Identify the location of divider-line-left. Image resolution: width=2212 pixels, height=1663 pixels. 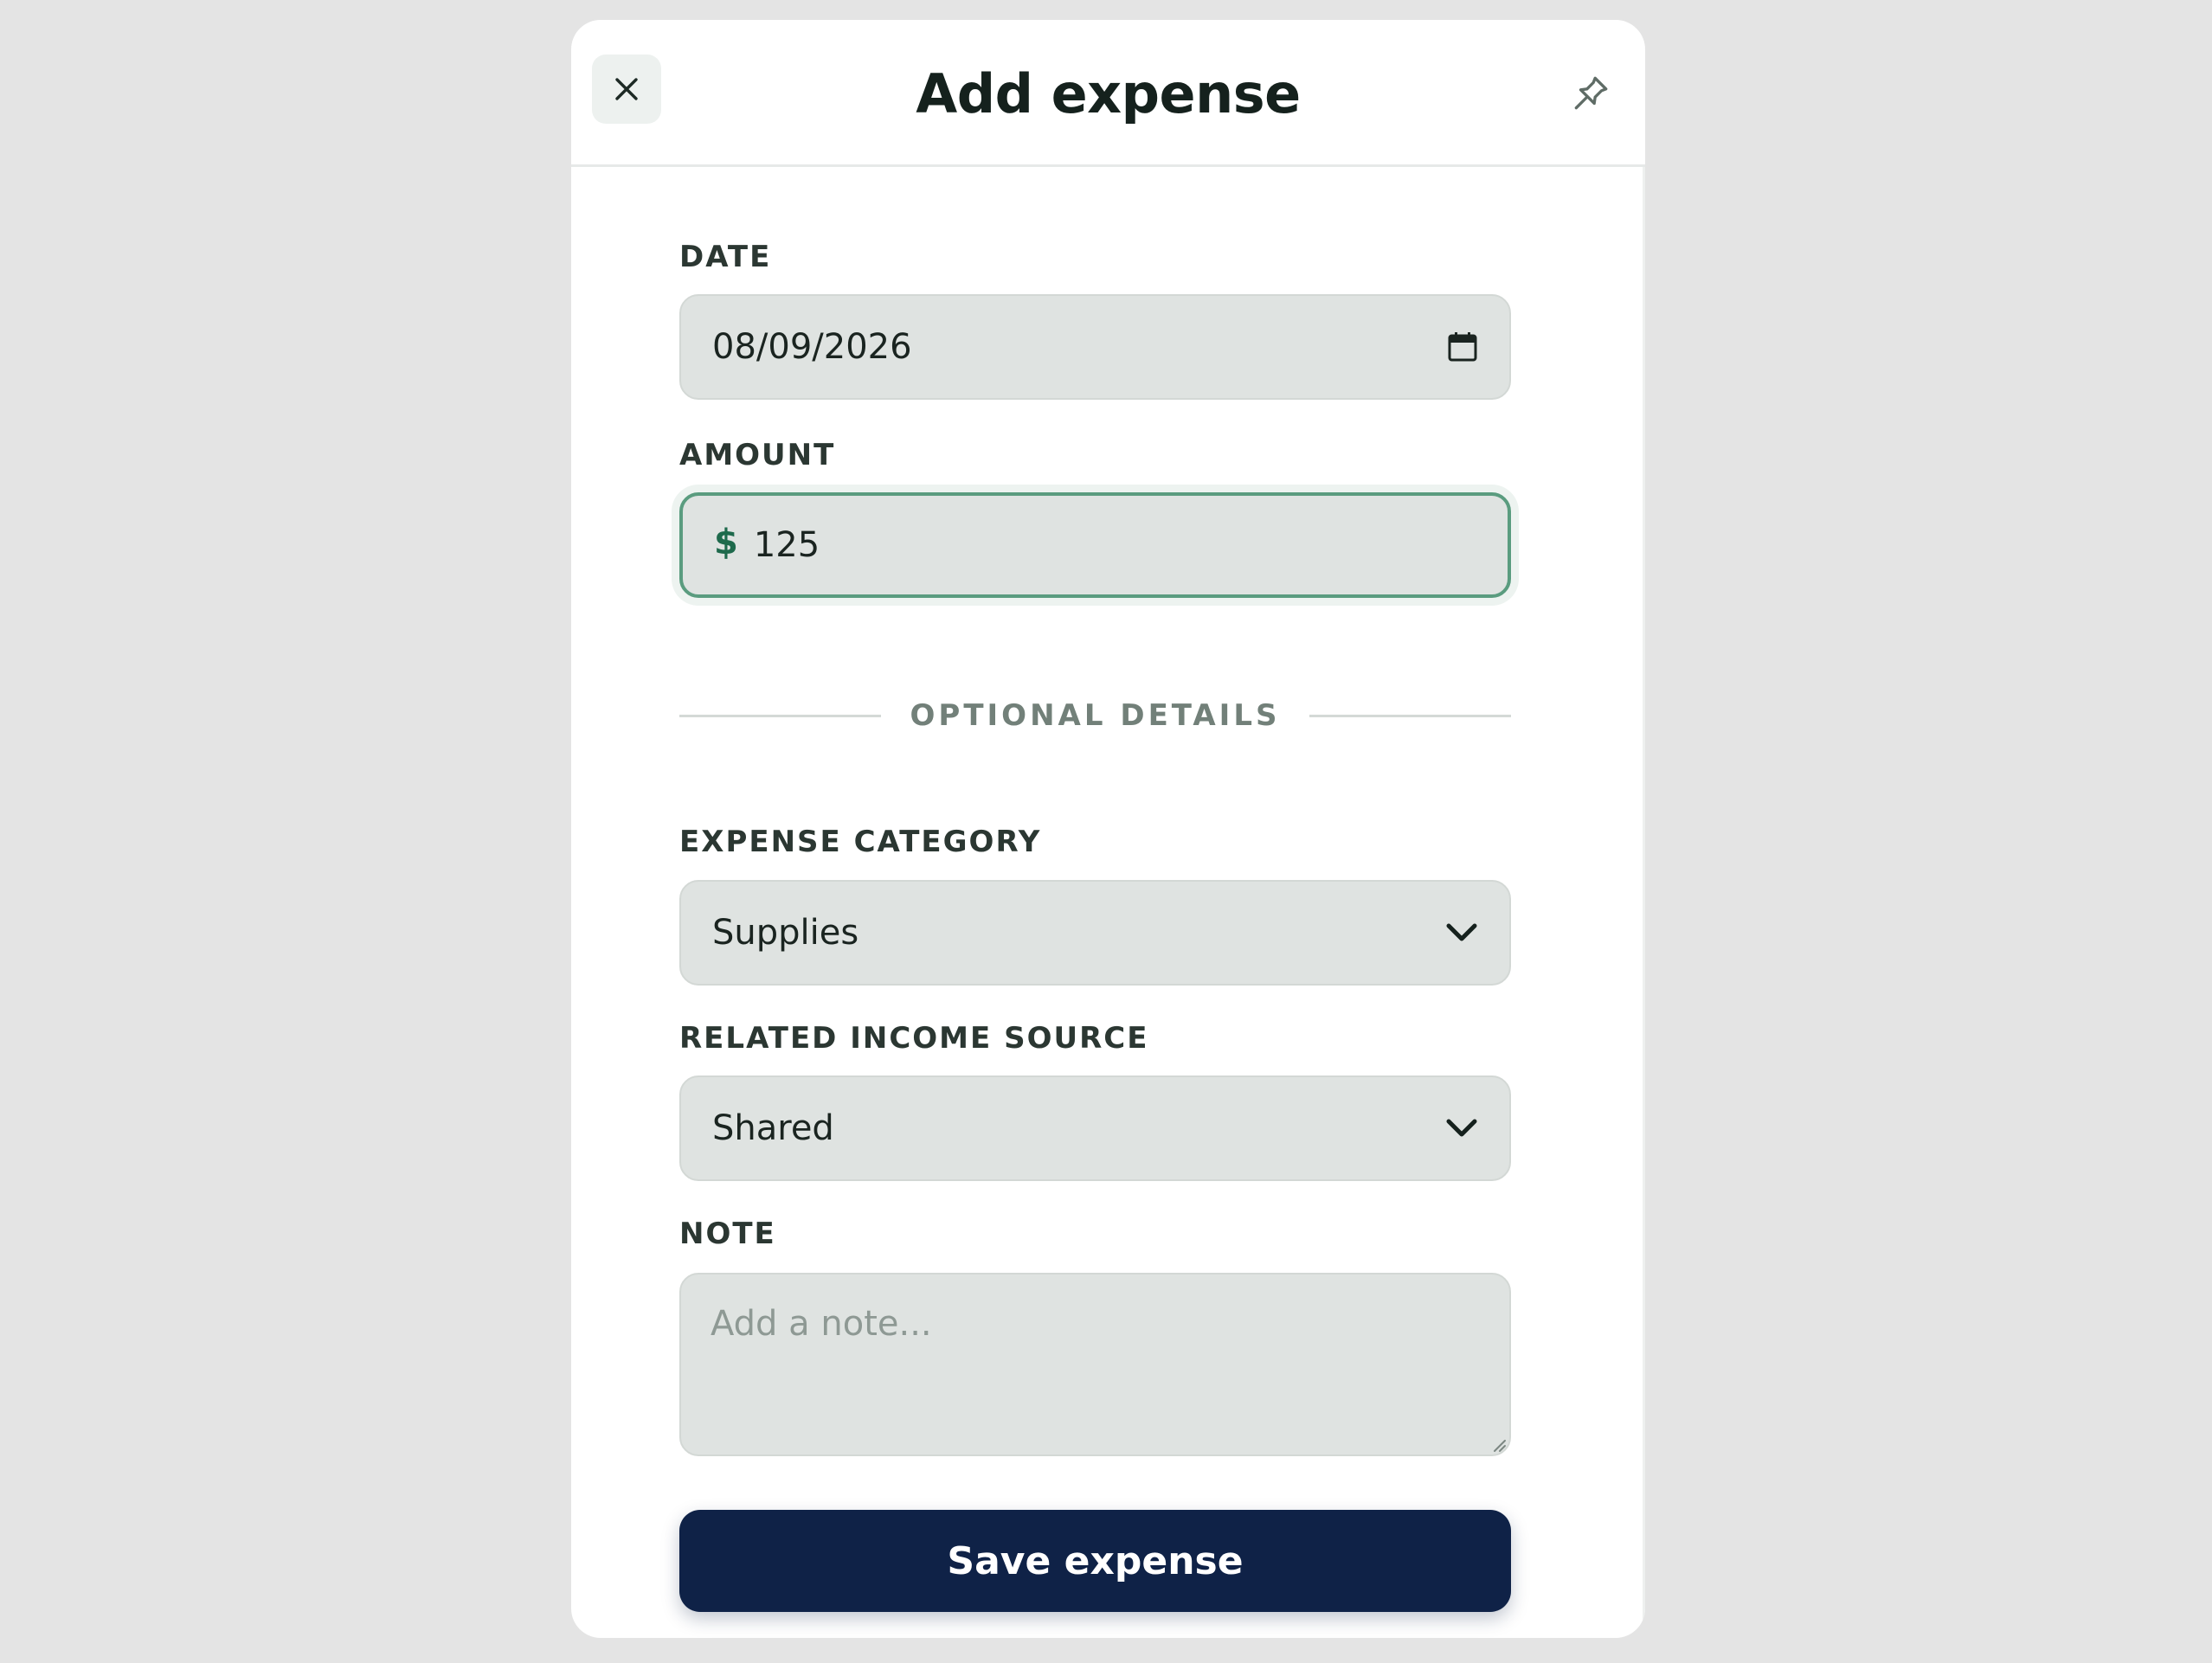
(780, 715).